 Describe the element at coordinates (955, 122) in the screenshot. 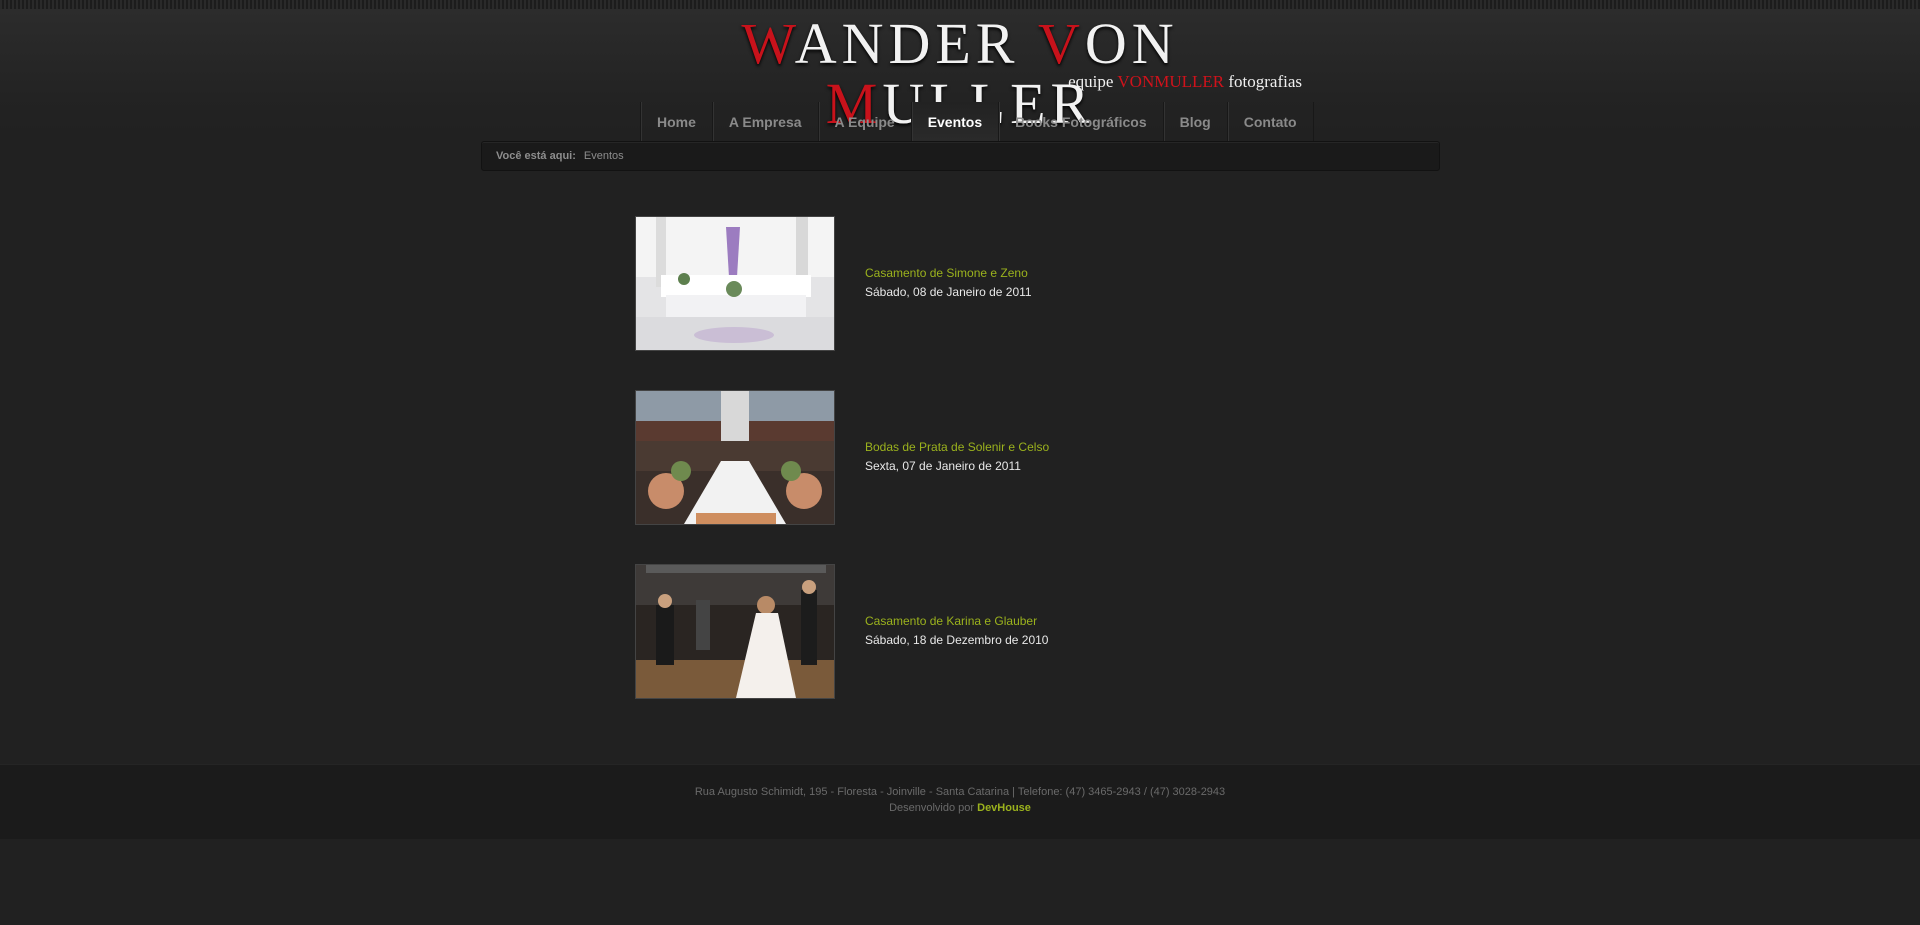

I see `nav-item-eventos: Eventos` at that location.